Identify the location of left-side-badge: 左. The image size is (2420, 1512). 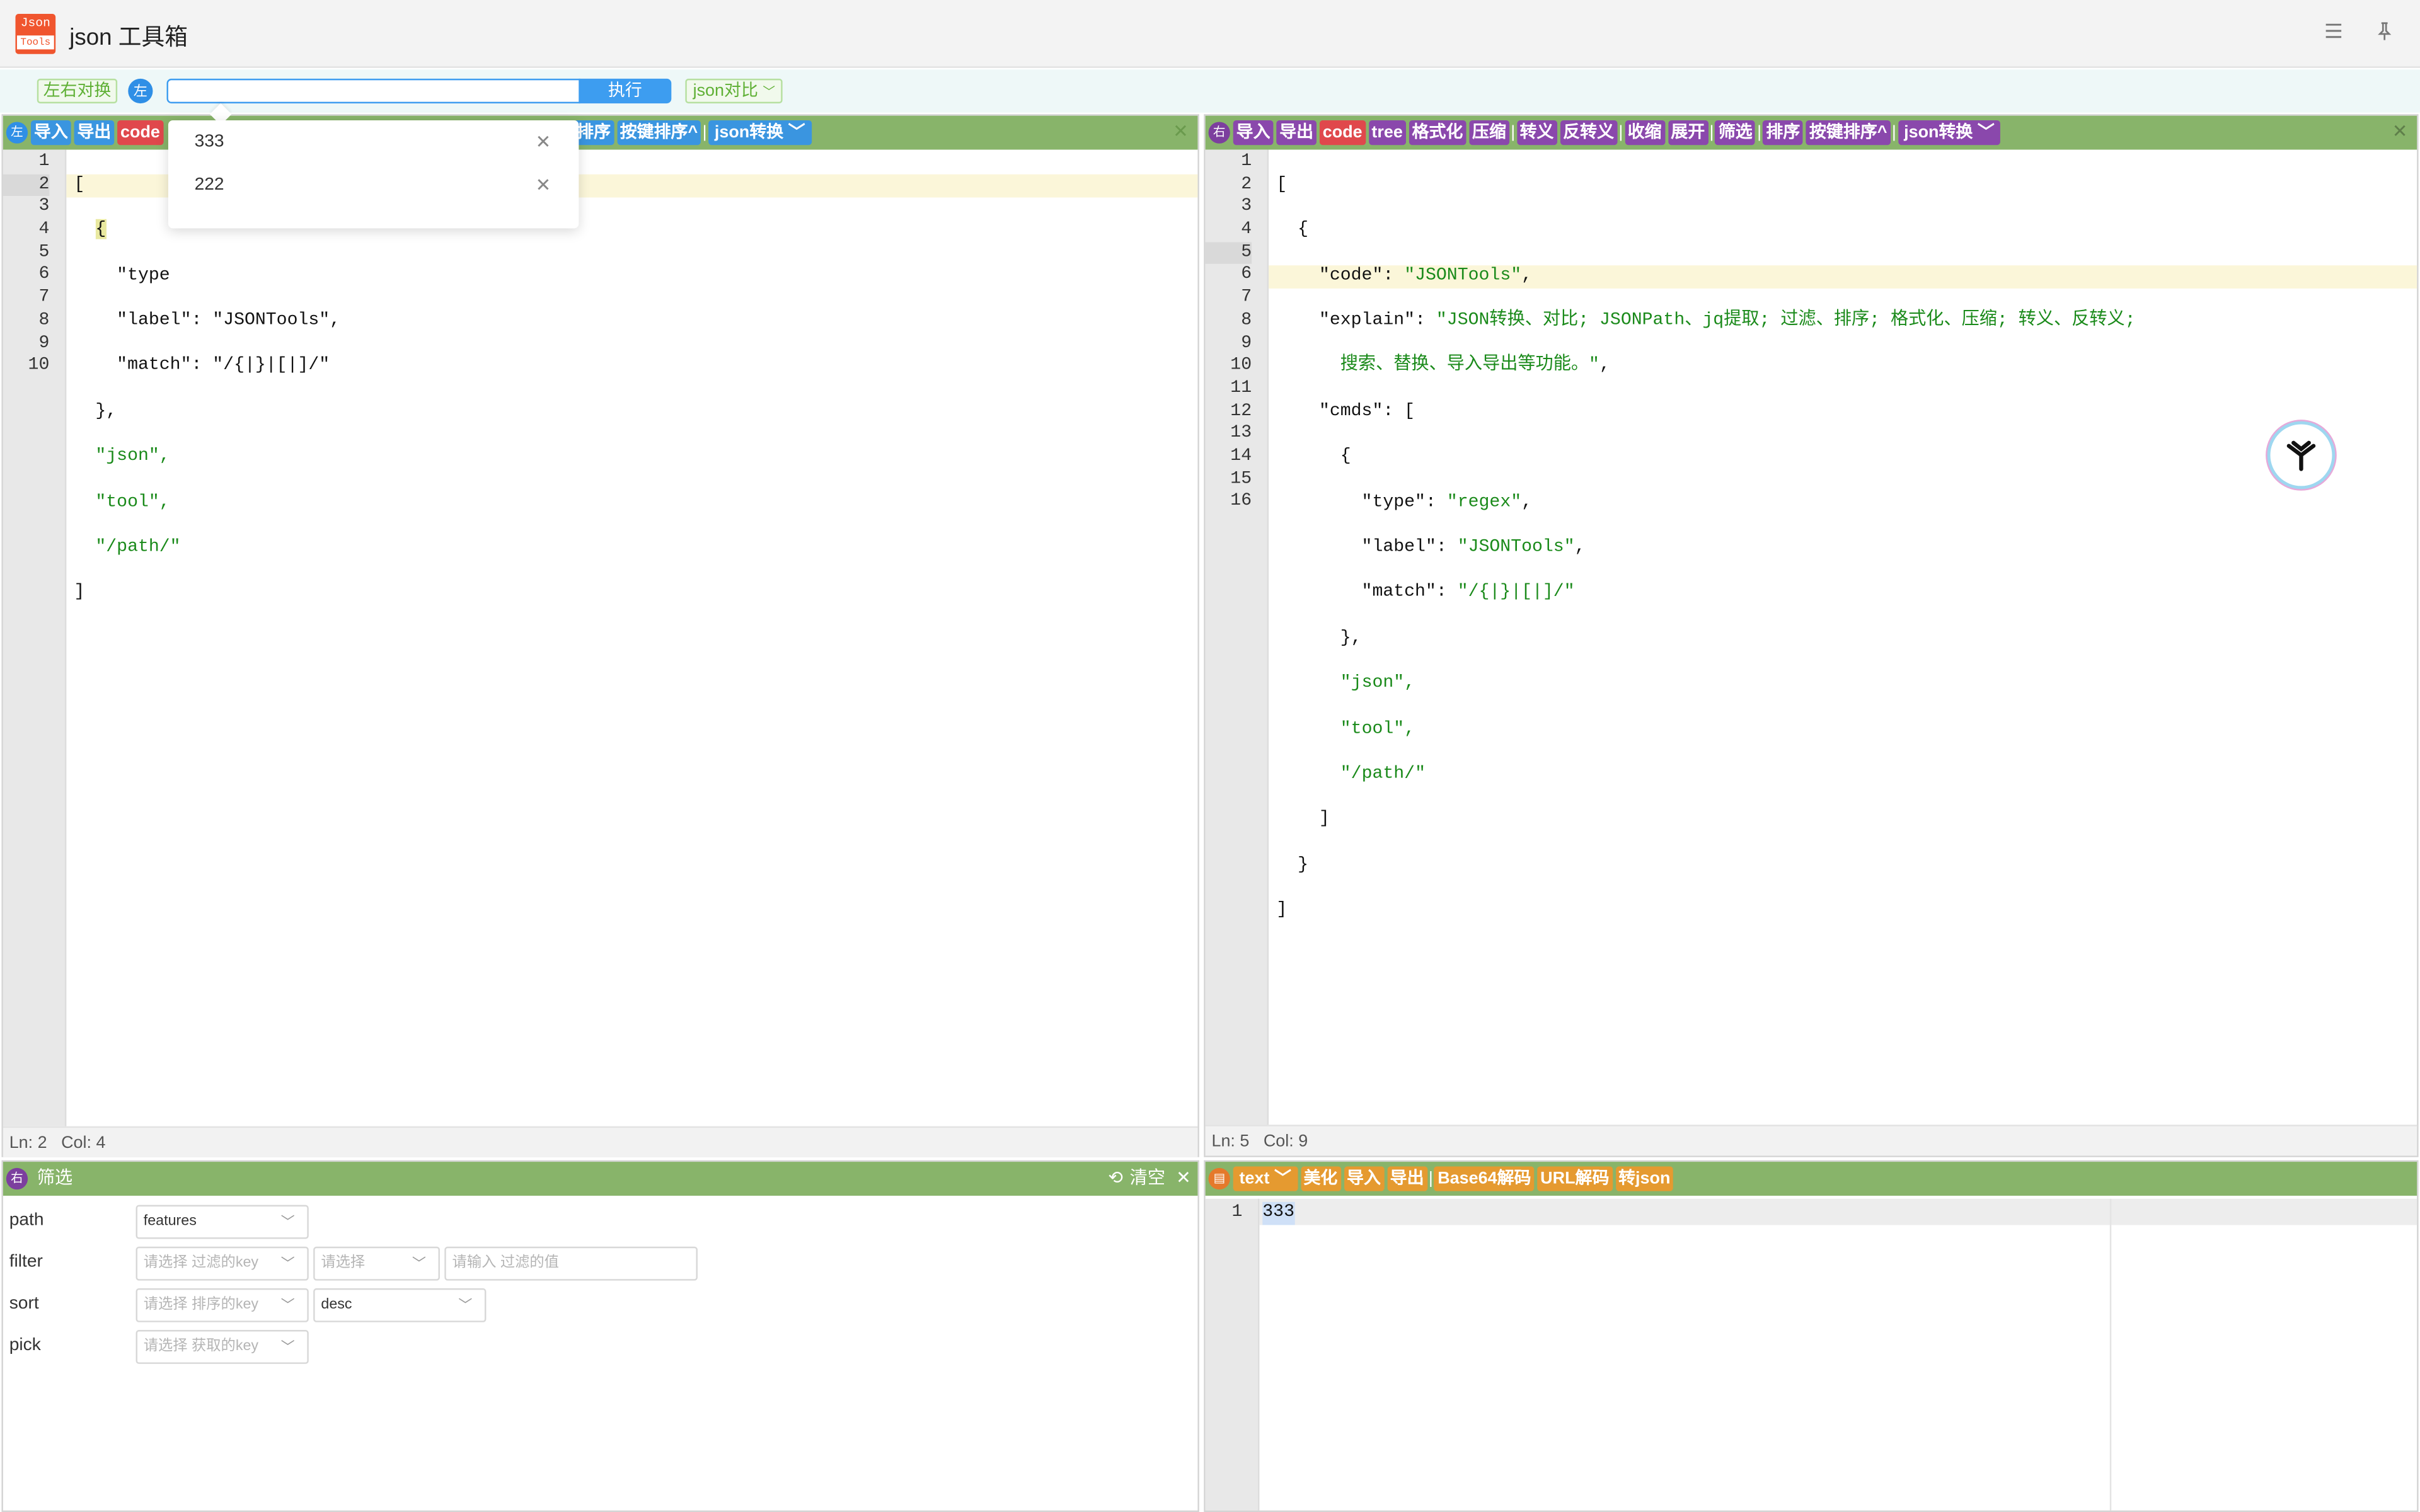
(17, 133).